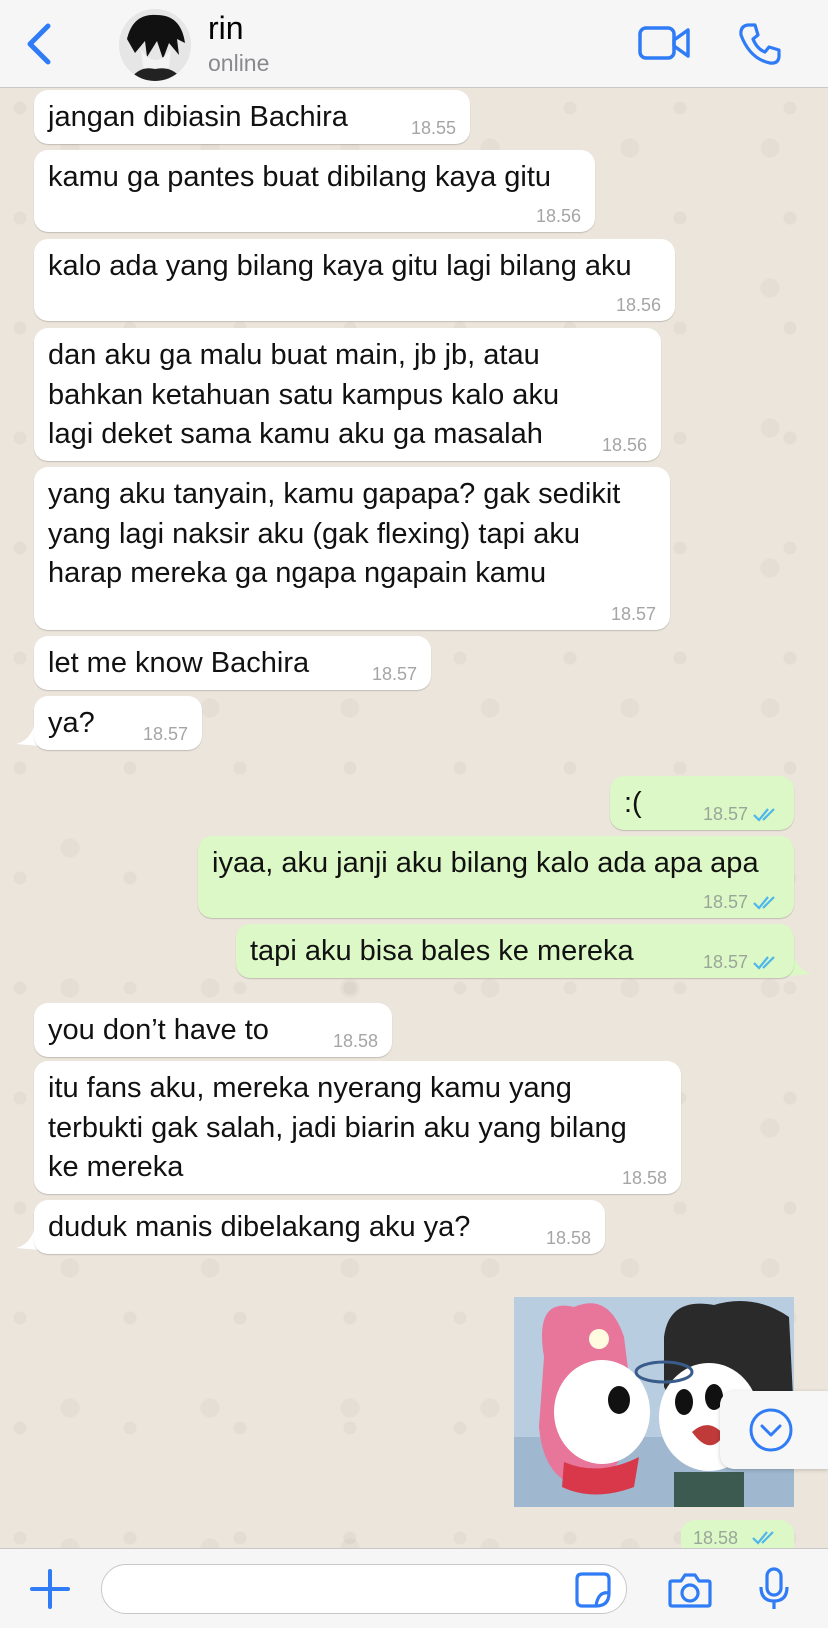 The width and height of the screenshot is (828, 1628). I want to click on message-time: 18.55, so click(433, 128).